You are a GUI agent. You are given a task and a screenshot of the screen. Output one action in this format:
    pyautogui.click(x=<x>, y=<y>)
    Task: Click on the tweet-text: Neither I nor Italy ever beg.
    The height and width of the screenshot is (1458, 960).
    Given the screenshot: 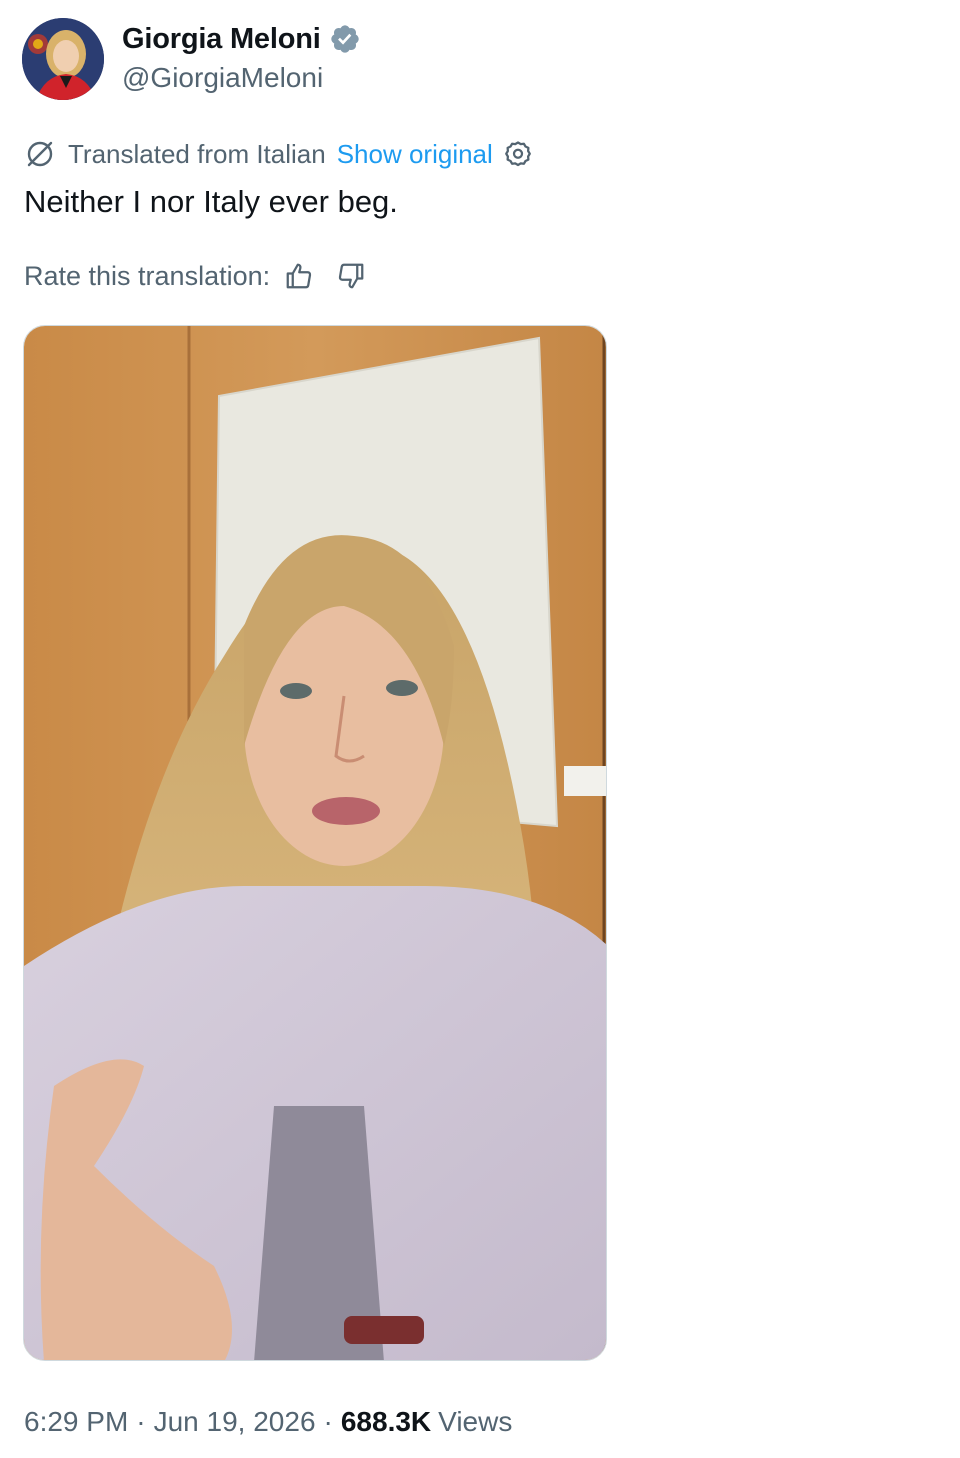 What is the action you would take?
    pyautogui.click(x=211, y=201)
    